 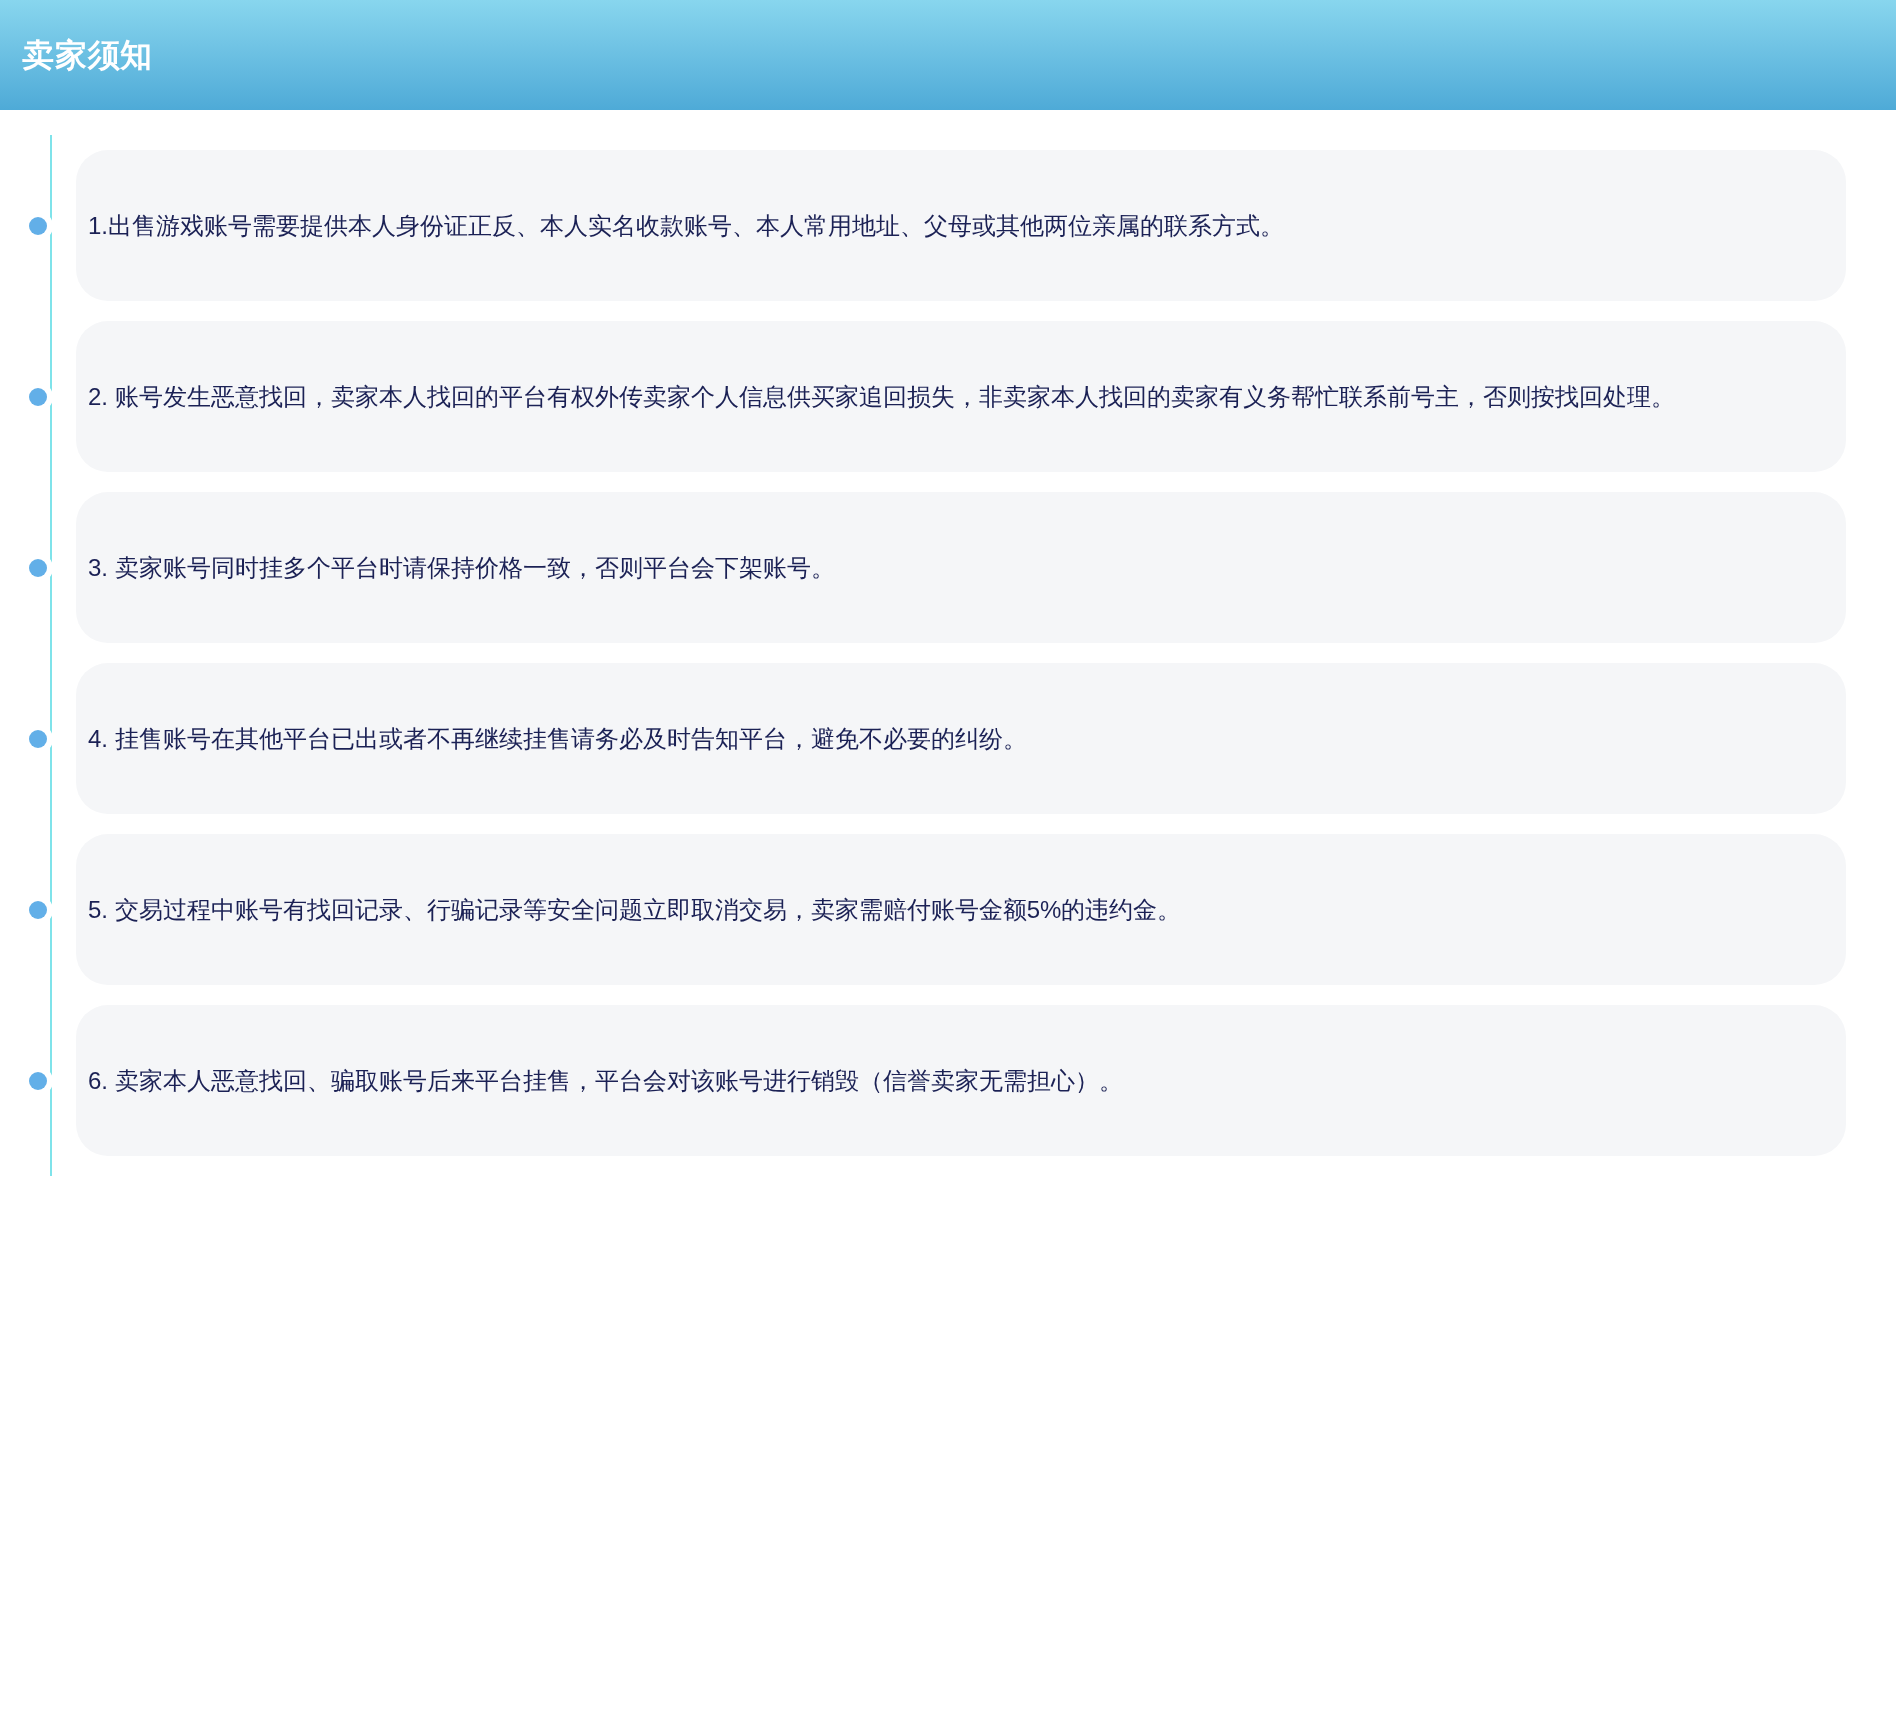 I want to click on notice-text: 6. 卖家本人恶意找回、骗取账号后来平台挂售，平台会对该账号进行销毁（信誉卖家无需担心）。, so click(x=605, y=1080).